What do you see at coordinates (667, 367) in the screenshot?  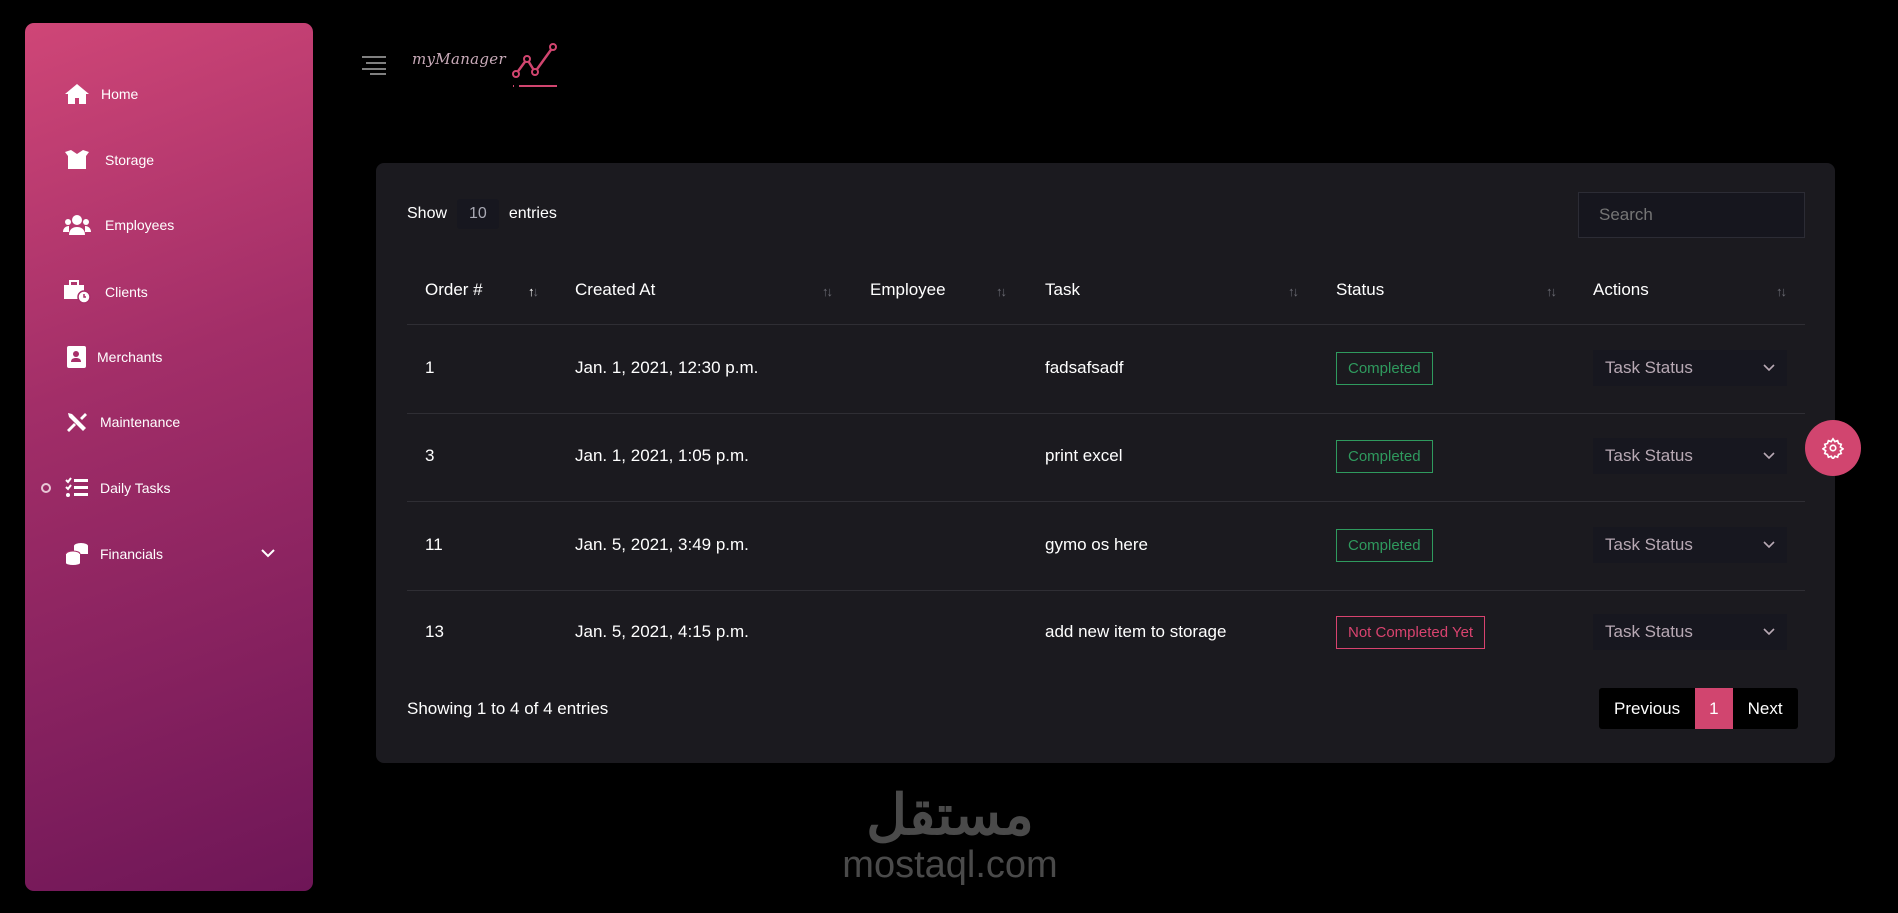 I see `created-at: Jan. 1, 2021, 12:30 p.m.` at bounding box center [667, 367].